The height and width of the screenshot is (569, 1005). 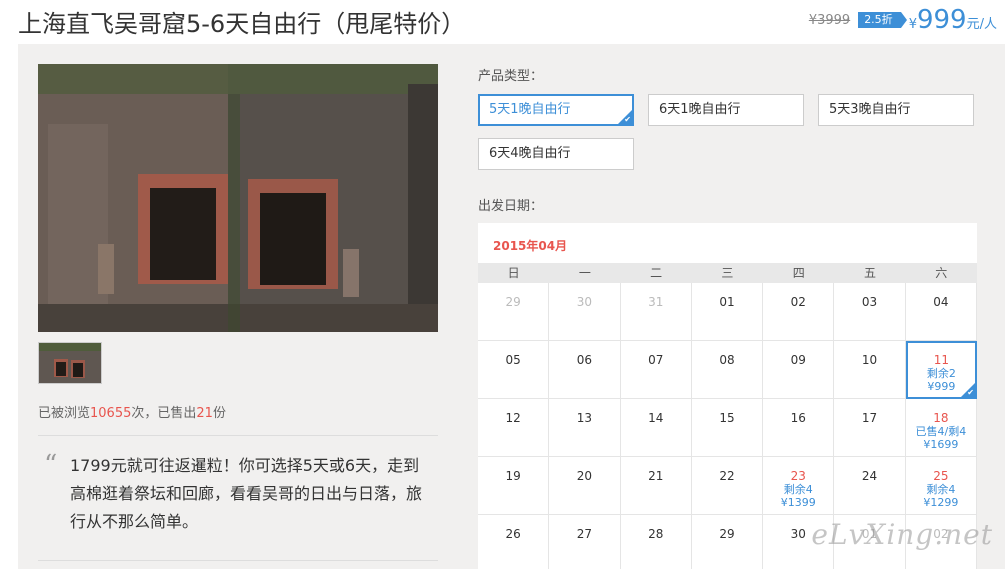 What do you see at coordinates (656, 428) in the screenshot?
I see `calendar-day-cell: 14` at bounding box center [656, 428].